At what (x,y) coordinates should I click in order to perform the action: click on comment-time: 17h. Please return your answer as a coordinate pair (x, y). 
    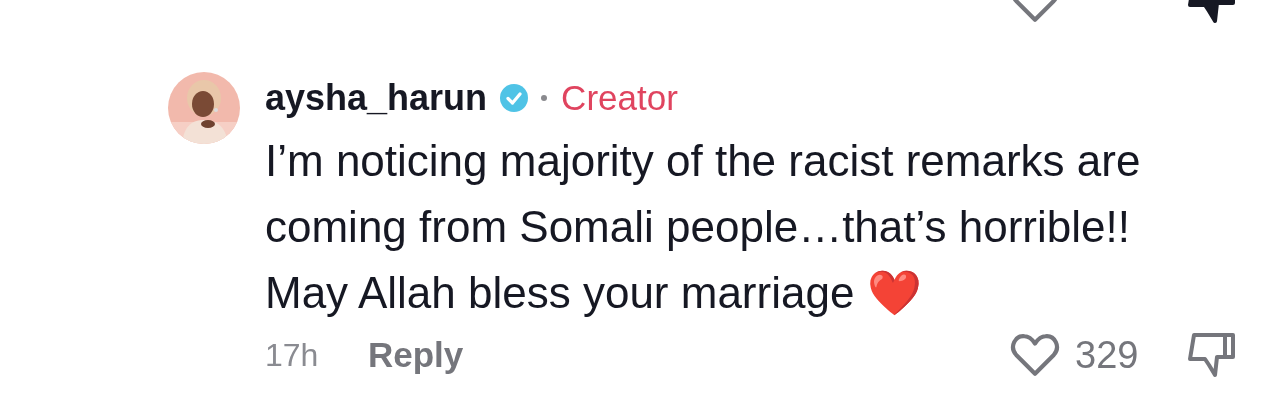
    Looking at the image, I should click on (292, 355).